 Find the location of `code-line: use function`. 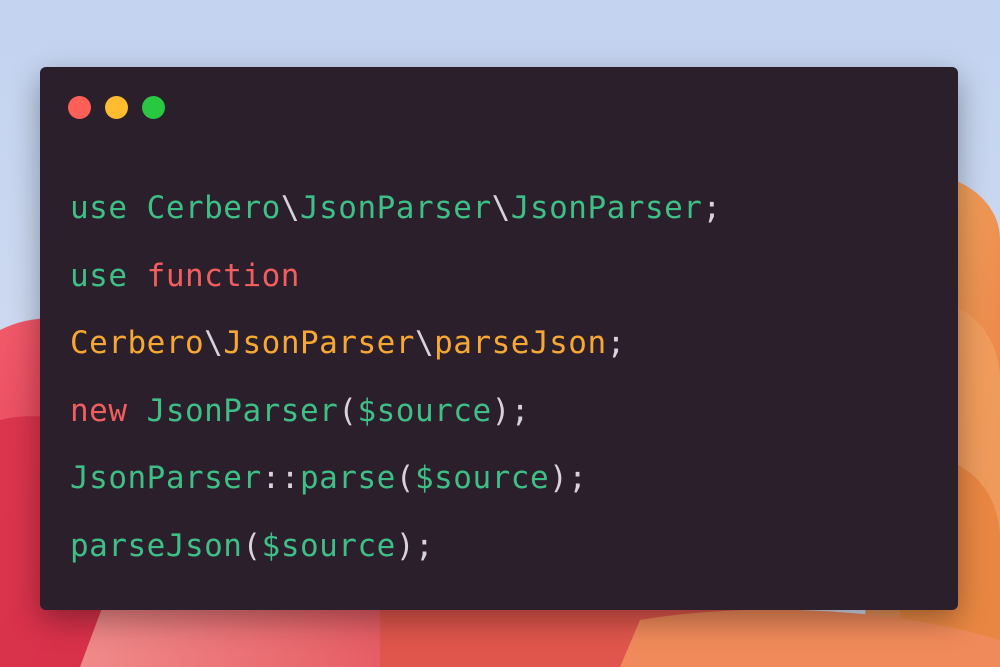

code-line: use function is located at coordinates (396, 277).